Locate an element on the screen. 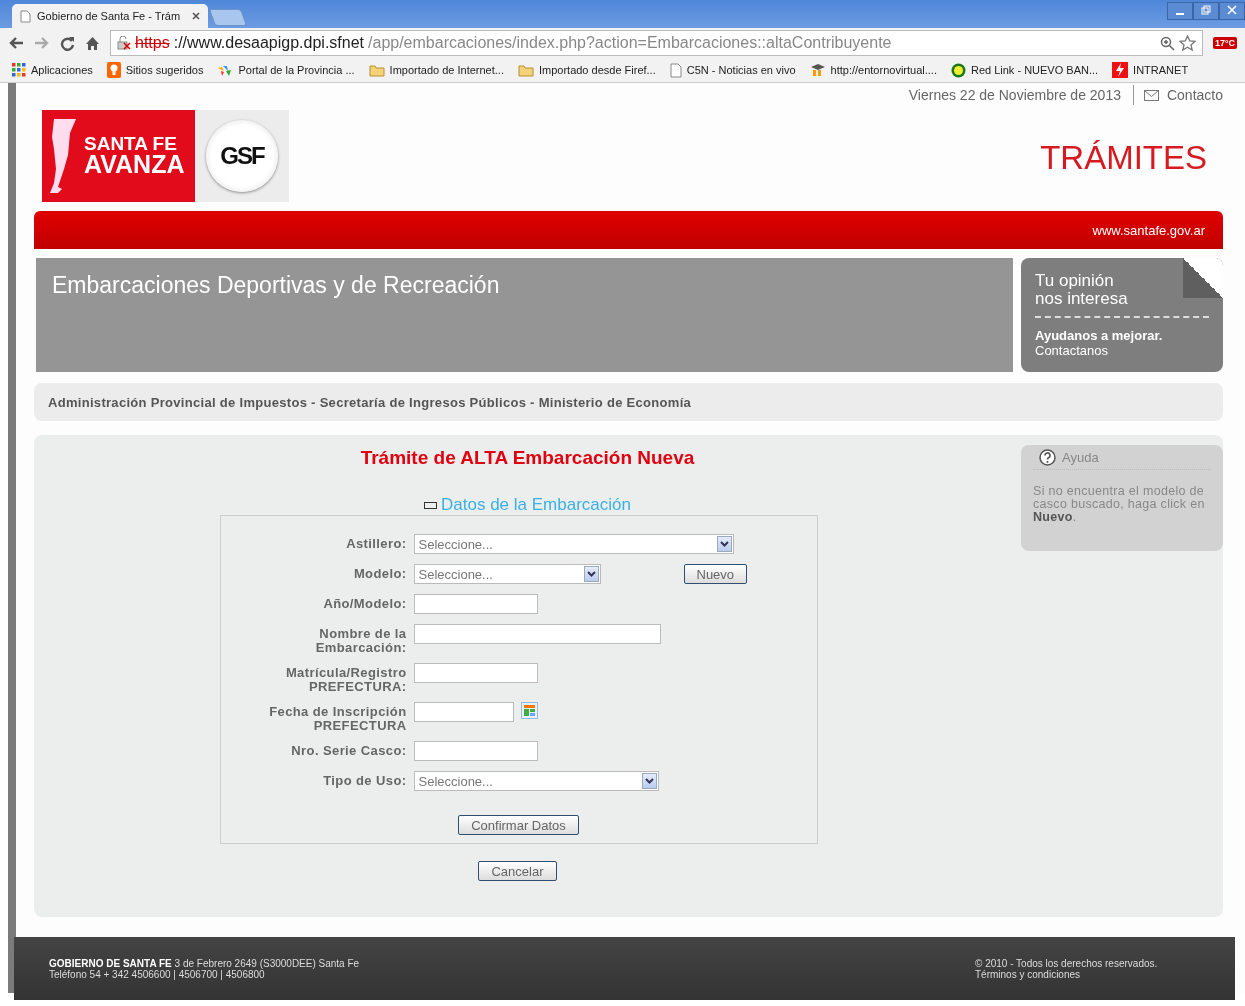  stars-icon is located at coordinates (225, 70).